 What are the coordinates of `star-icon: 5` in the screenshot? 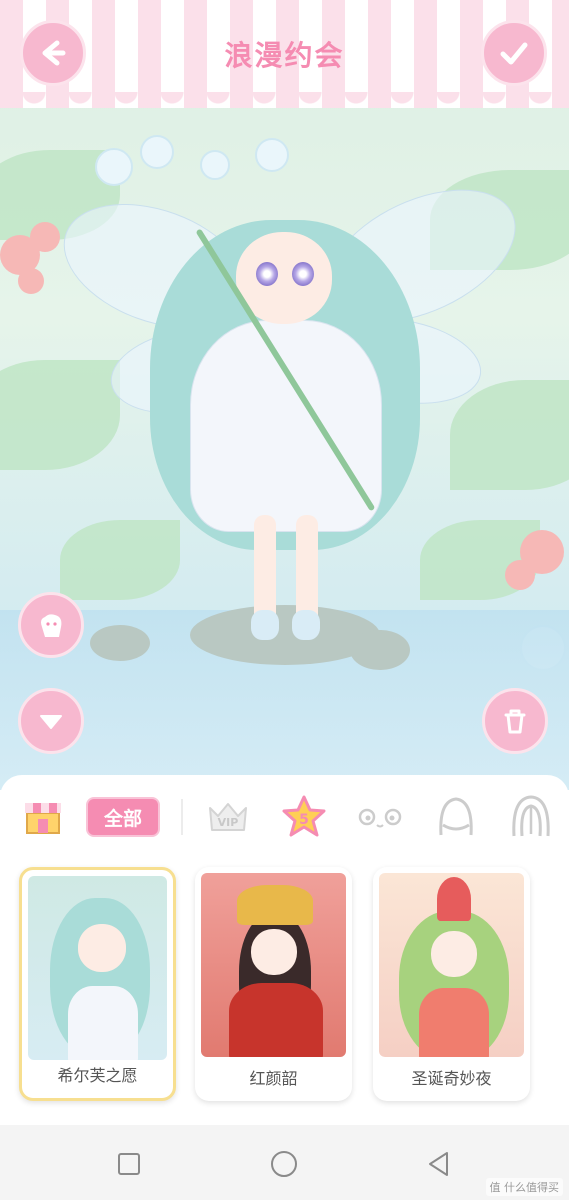 It's located at (304, 816).